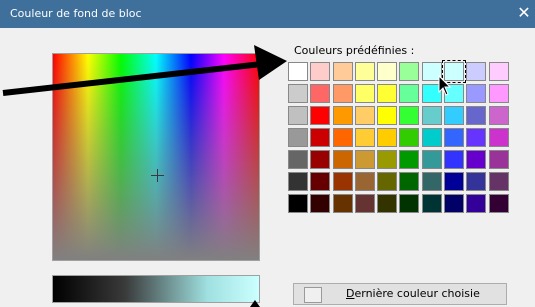 Image resolution: width=535 pixels, height=307 pixels. I want to click on last-color-button: Dernière couleur choisie, so click(400, 294).